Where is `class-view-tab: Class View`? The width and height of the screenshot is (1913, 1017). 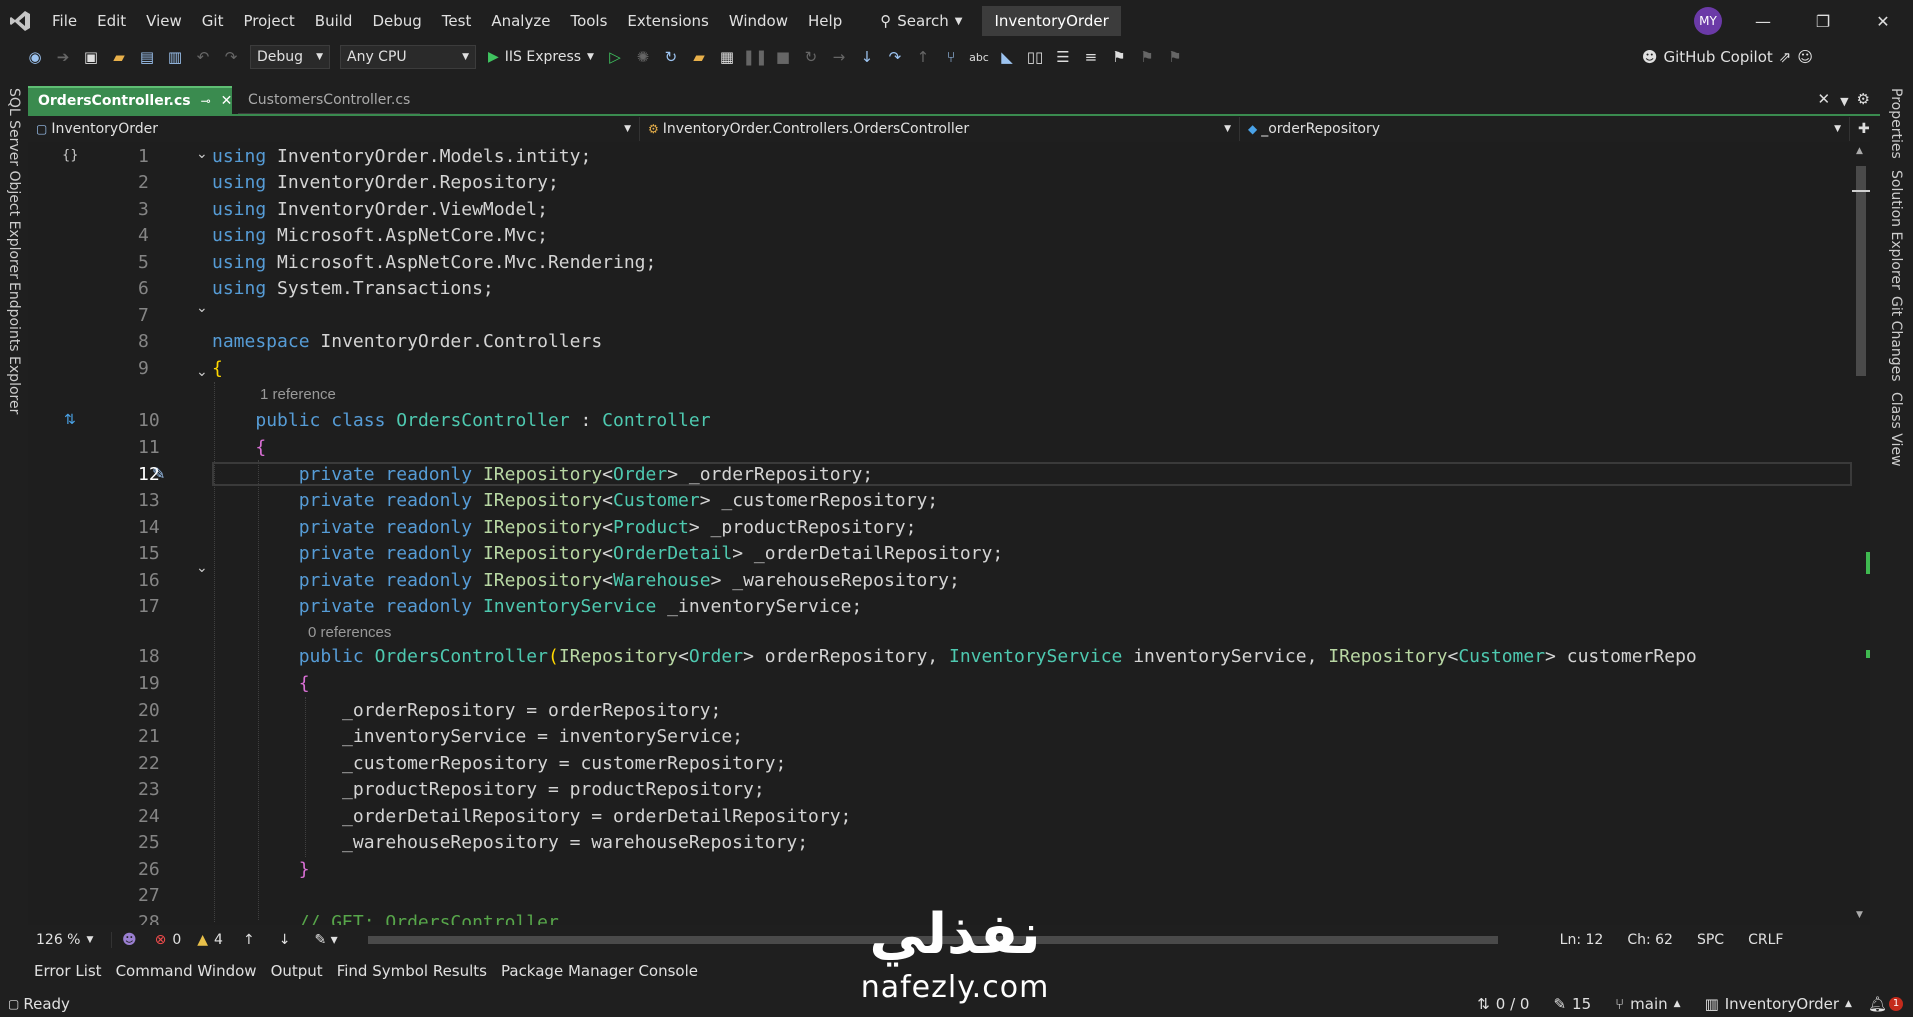 class-view-tab: Class View is located at coordinates (1896, 429).